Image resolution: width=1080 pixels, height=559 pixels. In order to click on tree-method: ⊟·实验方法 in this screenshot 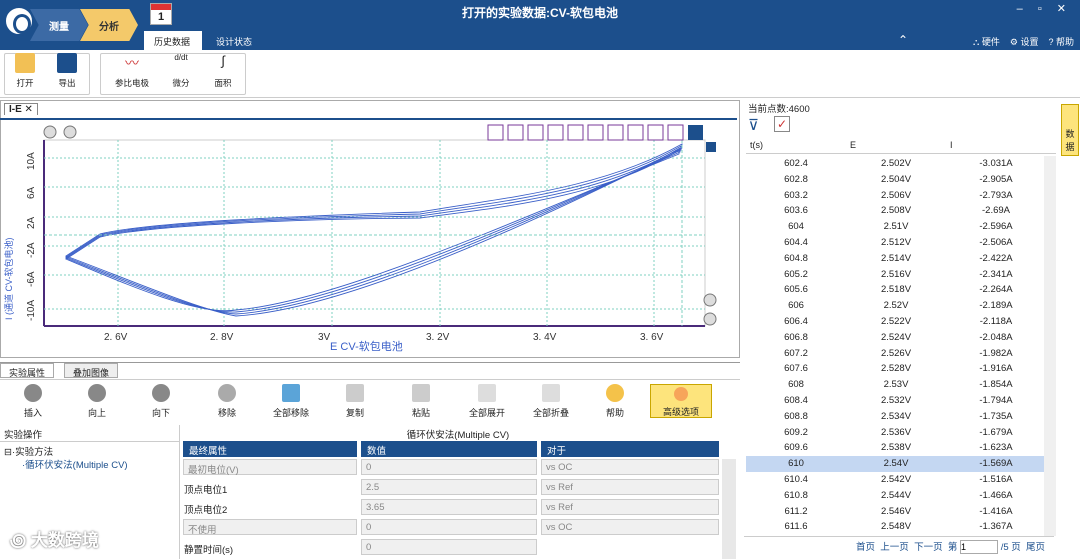, I will do `click(28, 451)`.